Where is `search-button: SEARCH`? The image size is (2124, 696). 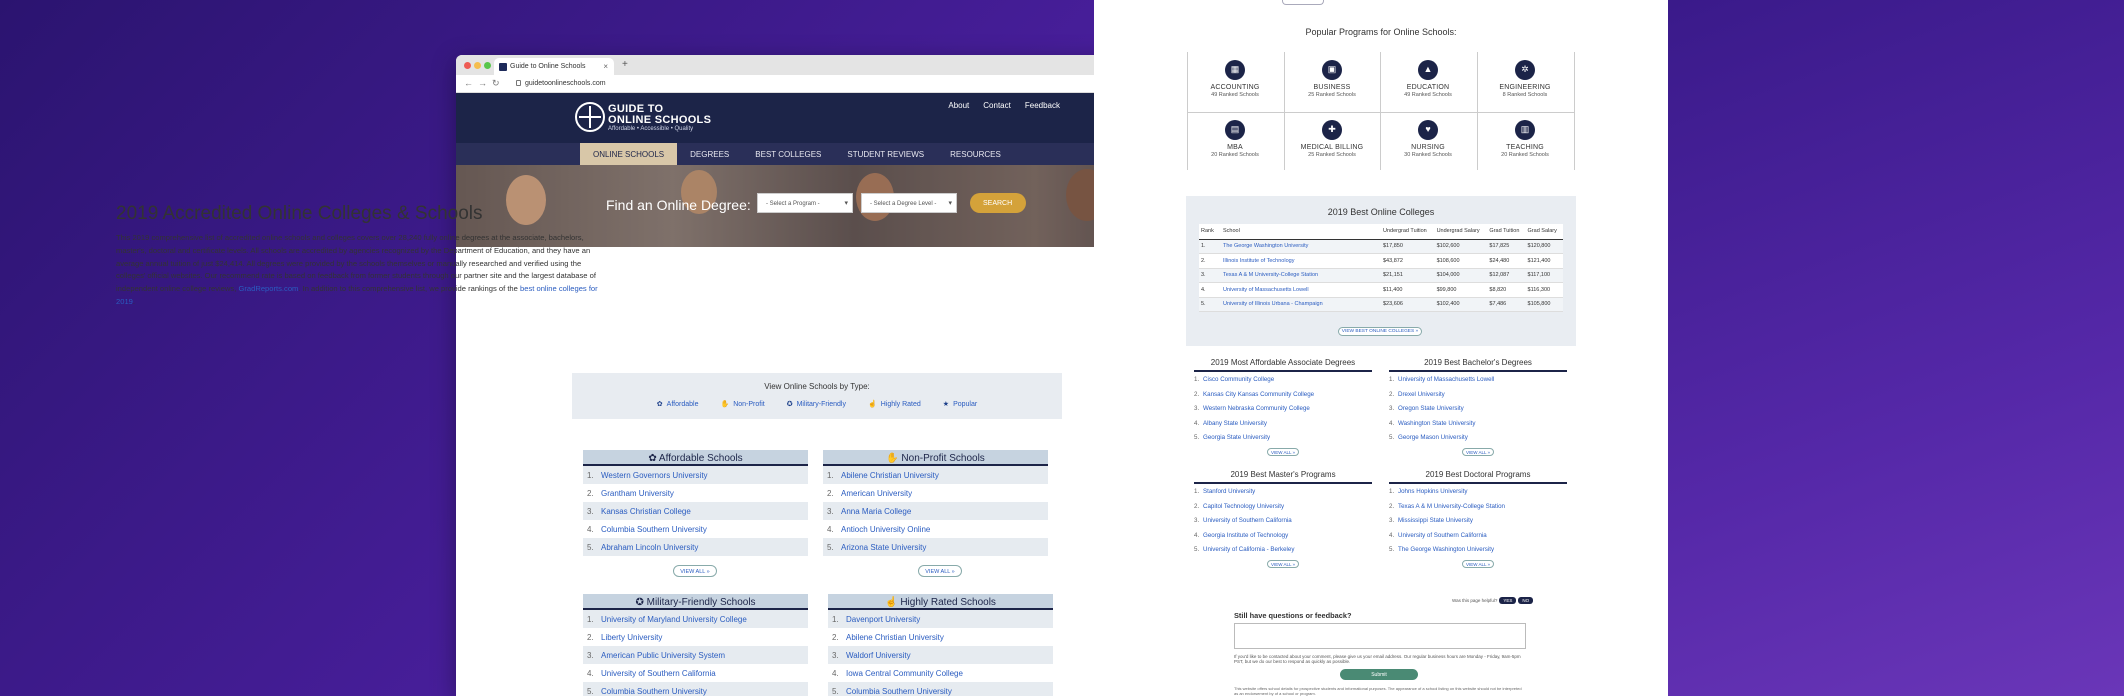
search-button: SEARCH is located at coordinates (998, 203).